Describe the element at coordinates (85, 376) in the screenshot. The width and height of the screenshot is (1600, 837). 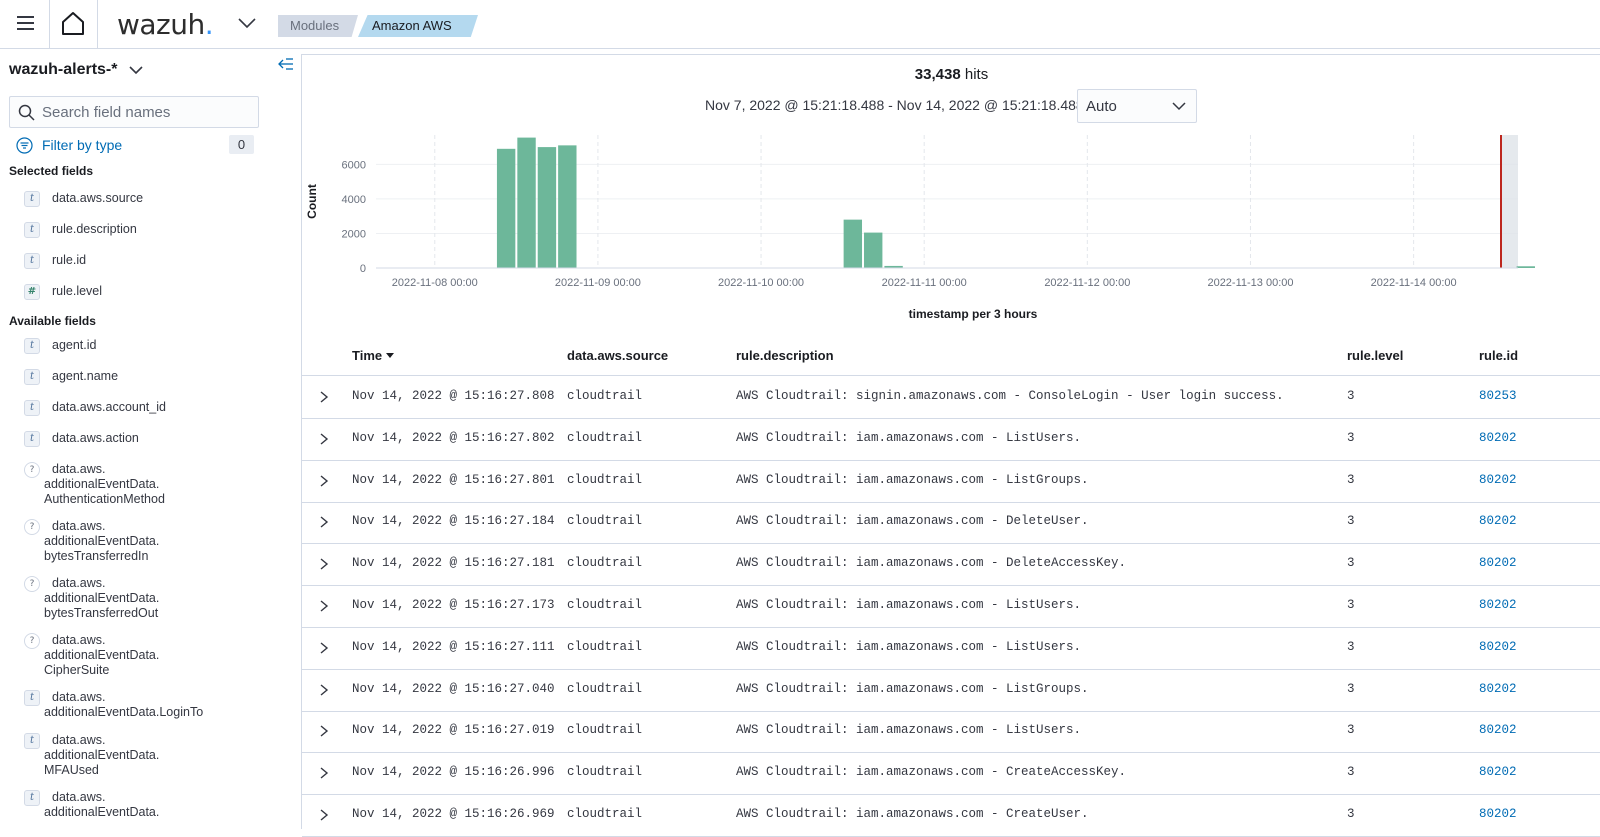
I see `field-name: agent.name` at that location.